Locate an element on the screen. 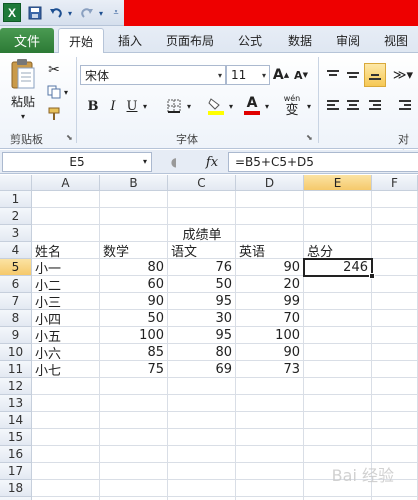  bold-button: B is located at coordinates (93, 106).